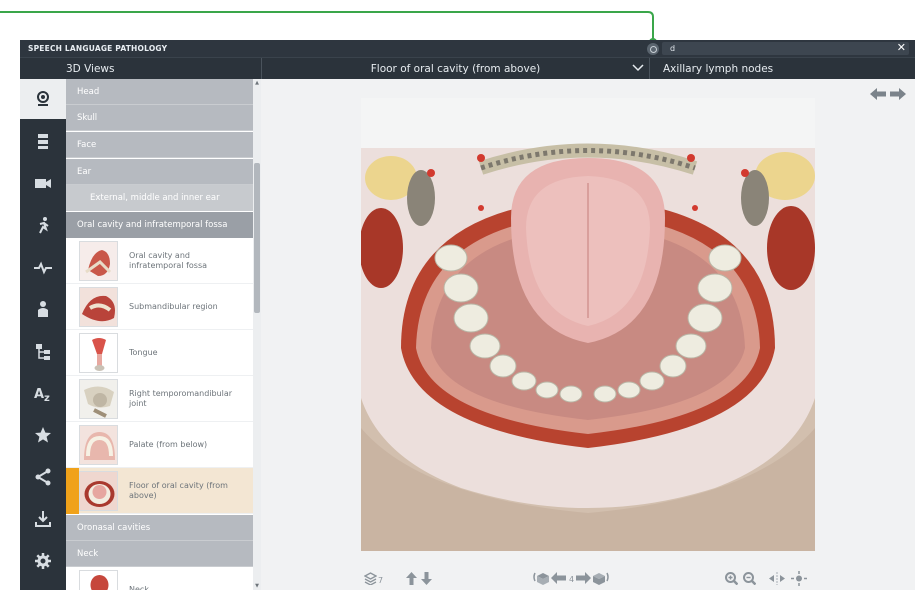  I want to click on list-item-label: Tongue, so click(143, 352).